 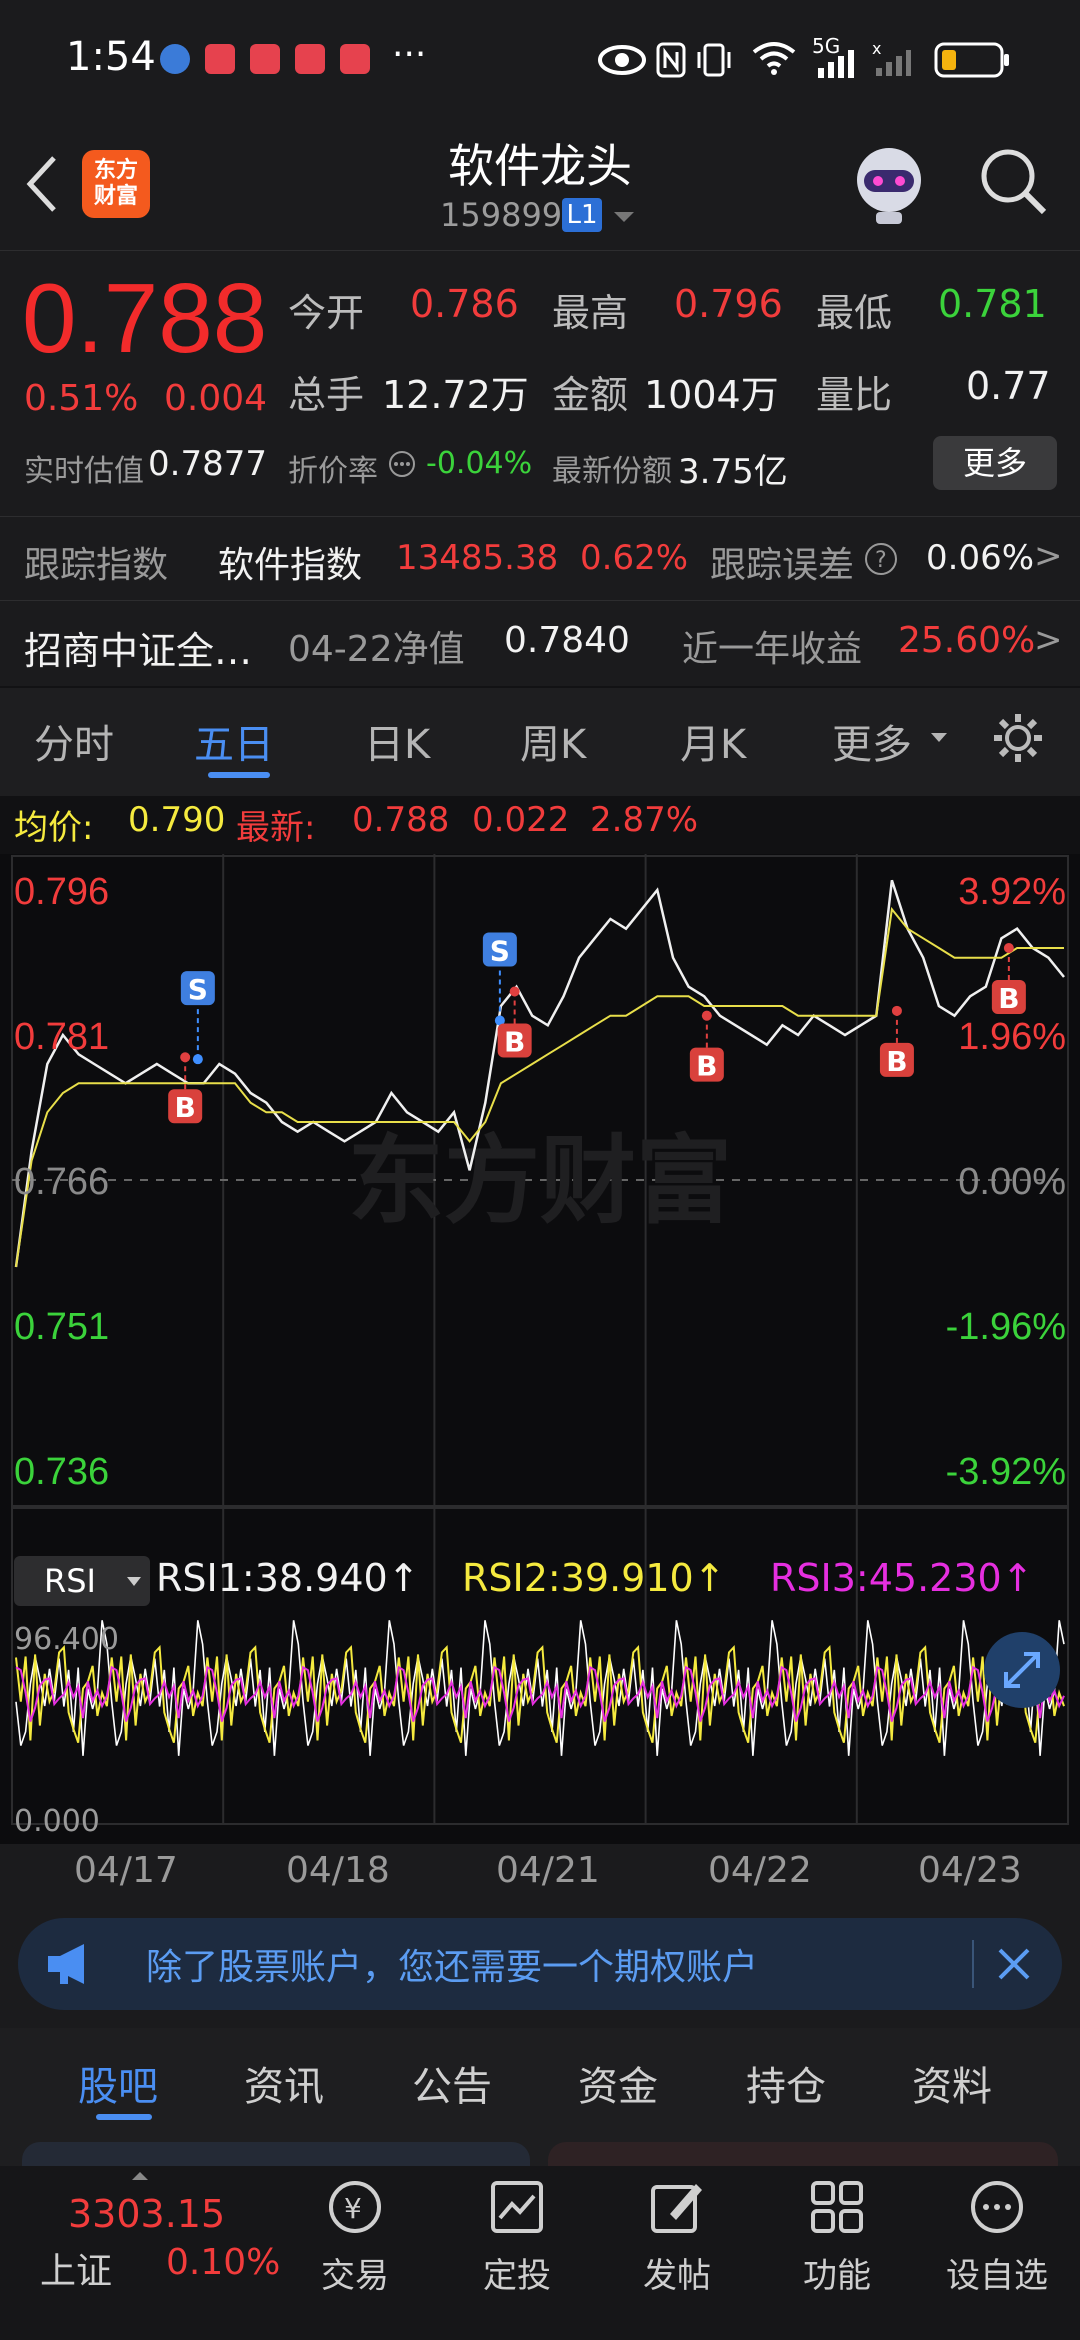 What do you see at coordinates (1018, 738) in the screenshot?
I see `settings-gear-icon` at bounding box center [1018, 738].